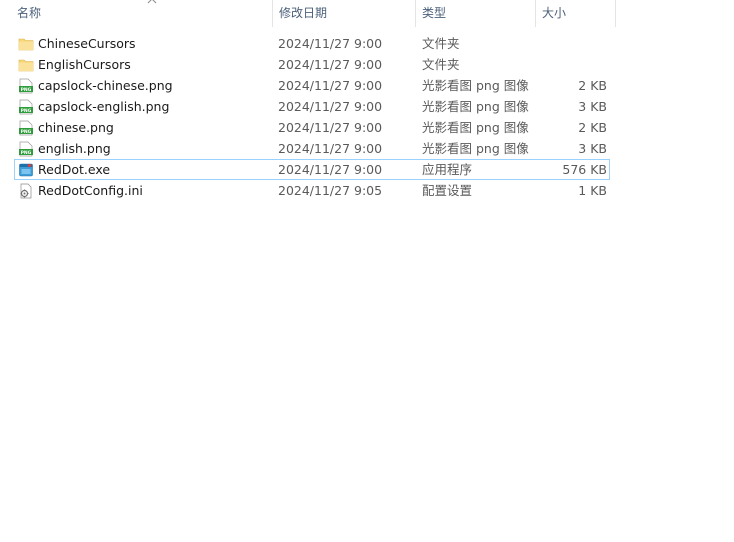 Image resolution: width=734 pixels, height=542 pixels. Describe the element at coordinates (576, 13) in the screenshot. I see `column-header-size: 大小` at that location.